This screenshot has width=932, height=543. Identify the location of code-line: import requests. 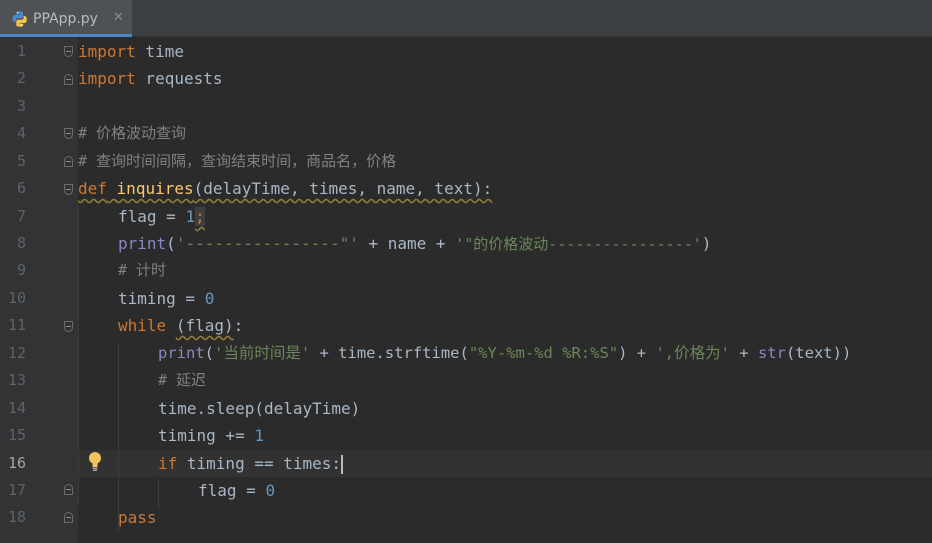
(150, 78).